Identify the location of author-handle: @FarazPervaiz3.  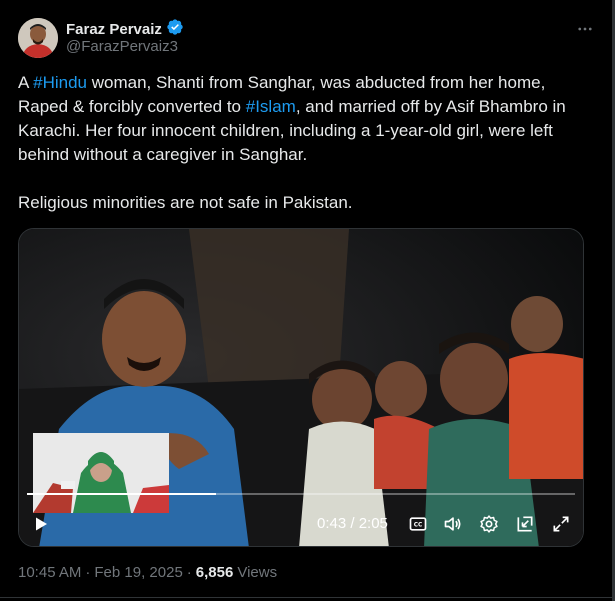
(122, 46).